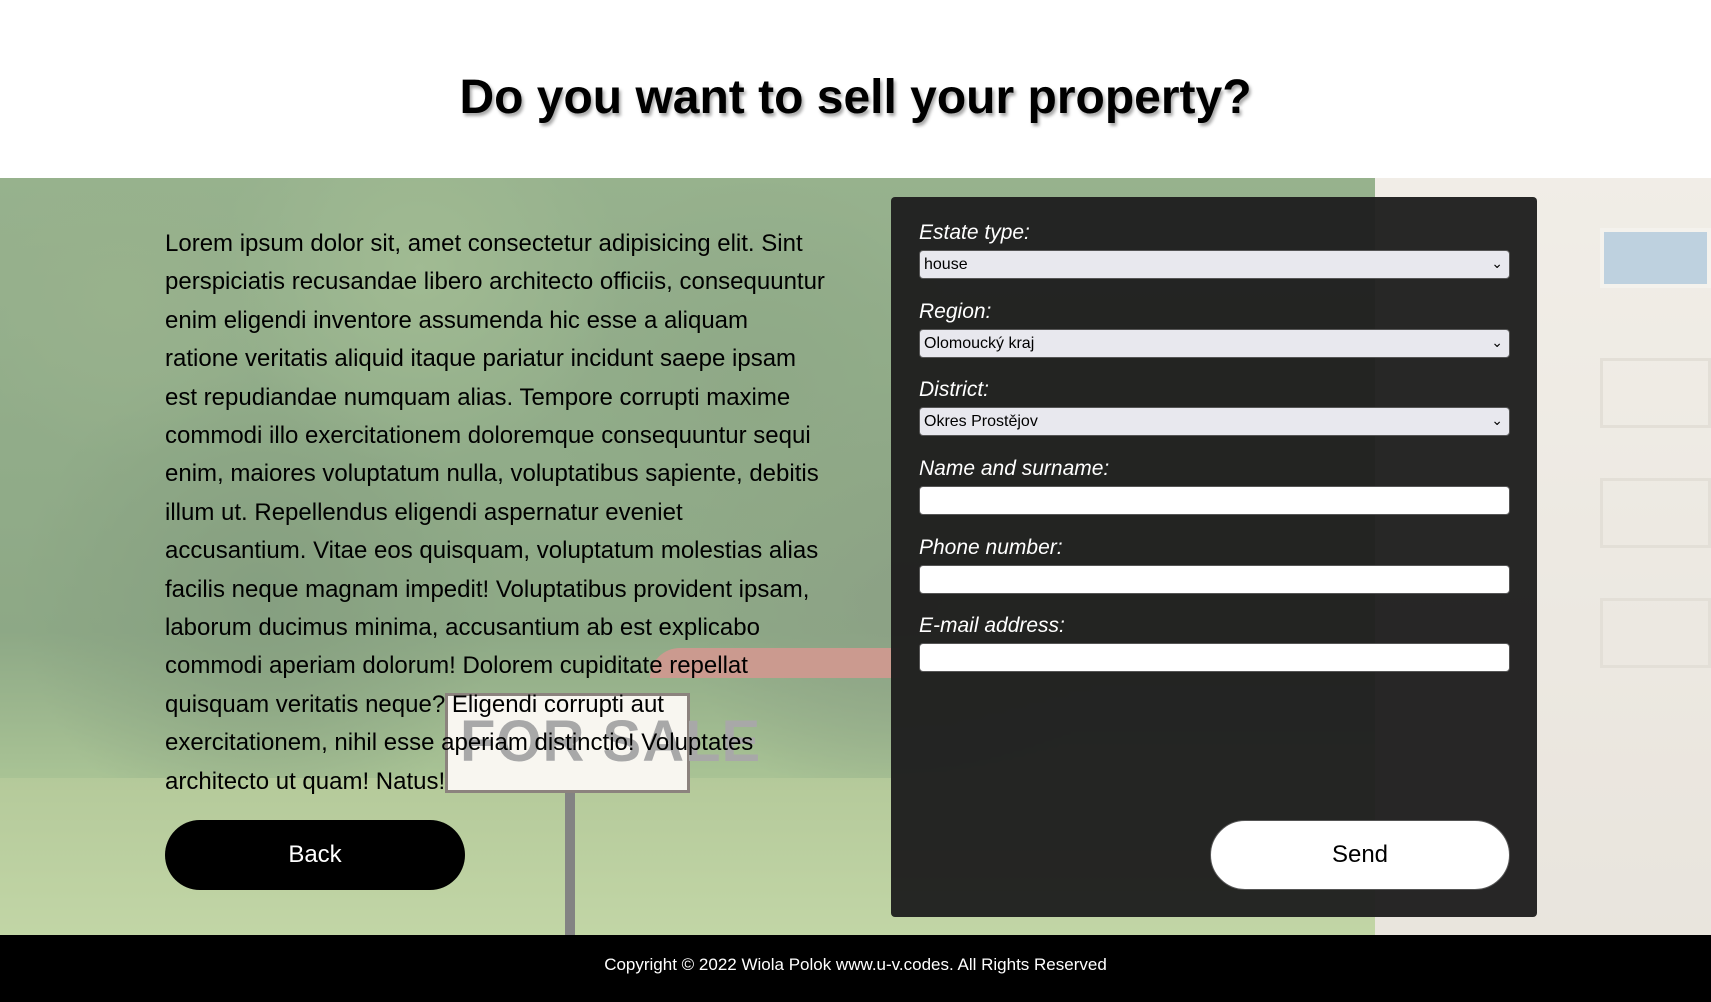  Describe the element at coordinates (991, 547) in the screenshot. I see `phone-label: Phone number:` at that location.